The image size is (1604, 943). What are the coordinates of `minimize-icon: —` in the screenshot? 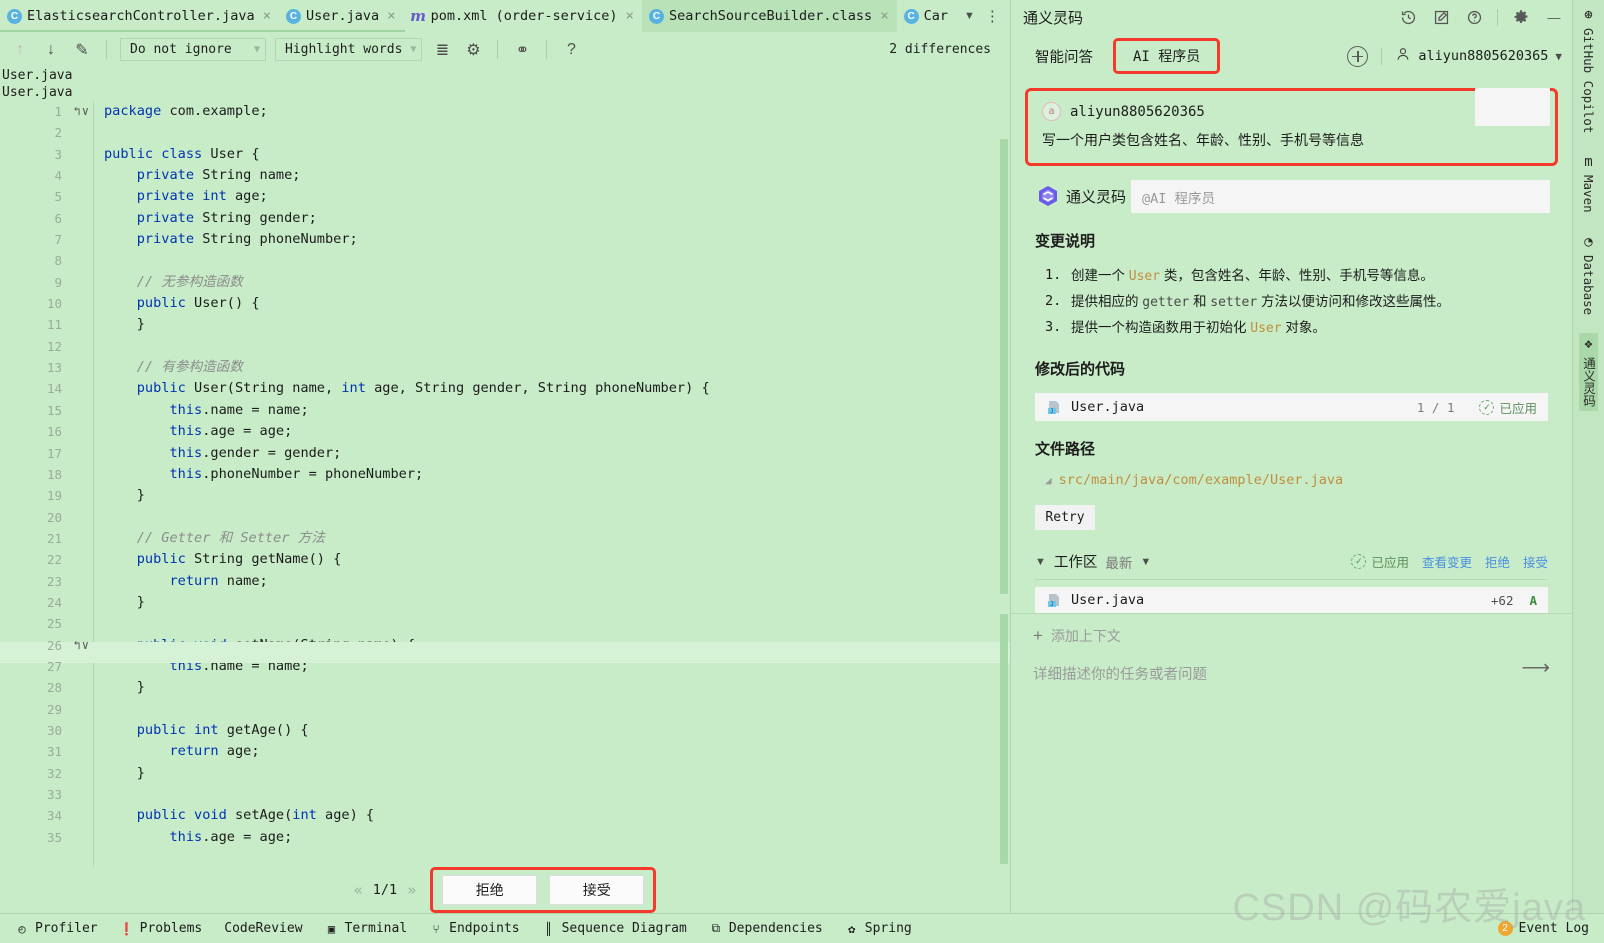 It's located at (1554, 17).